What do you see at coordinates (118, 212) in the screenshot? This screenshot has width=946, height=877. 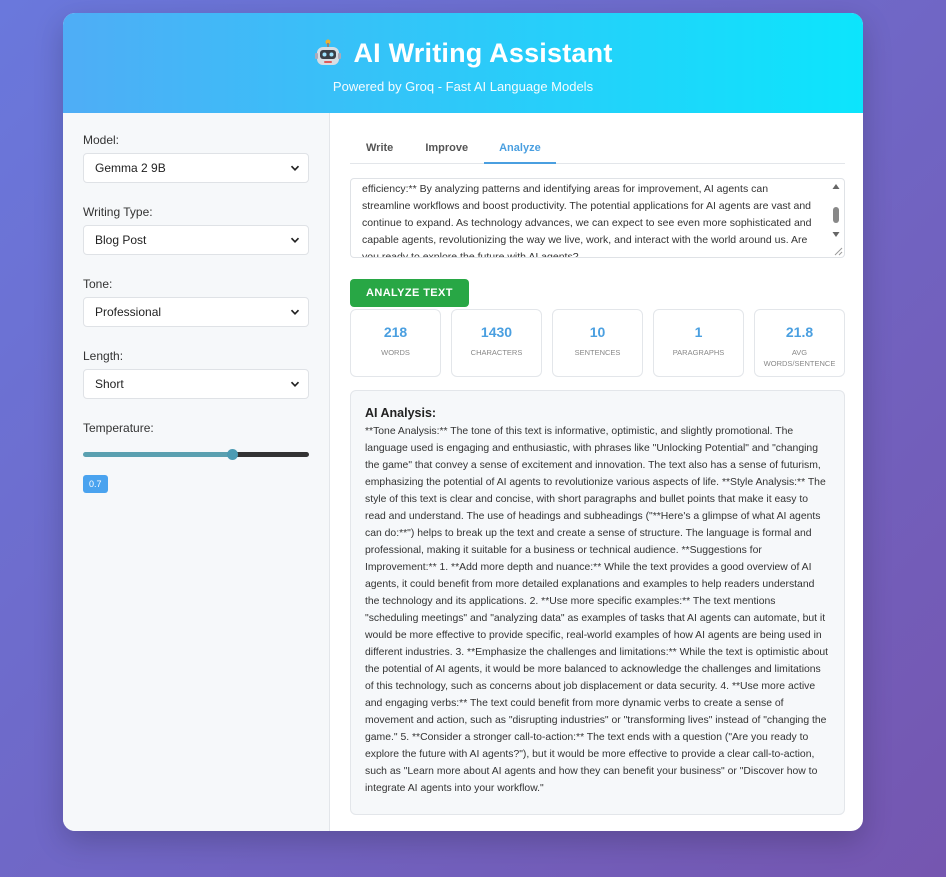 I see `writing-type-label: Writing Type:` at bounding box center [118, 212].